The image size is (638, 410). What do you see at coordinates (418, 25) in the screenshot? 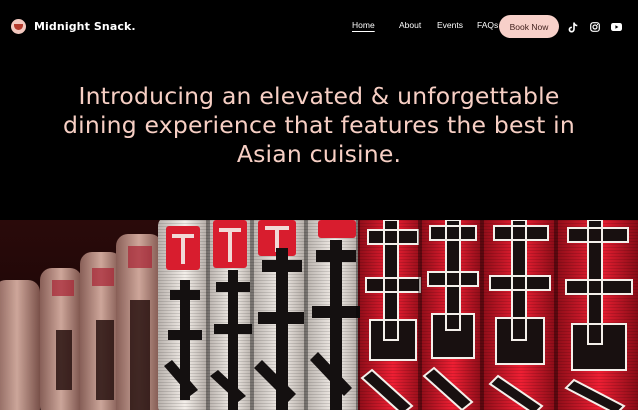
I see `nav-about: About` at bounding box center [418, 25].